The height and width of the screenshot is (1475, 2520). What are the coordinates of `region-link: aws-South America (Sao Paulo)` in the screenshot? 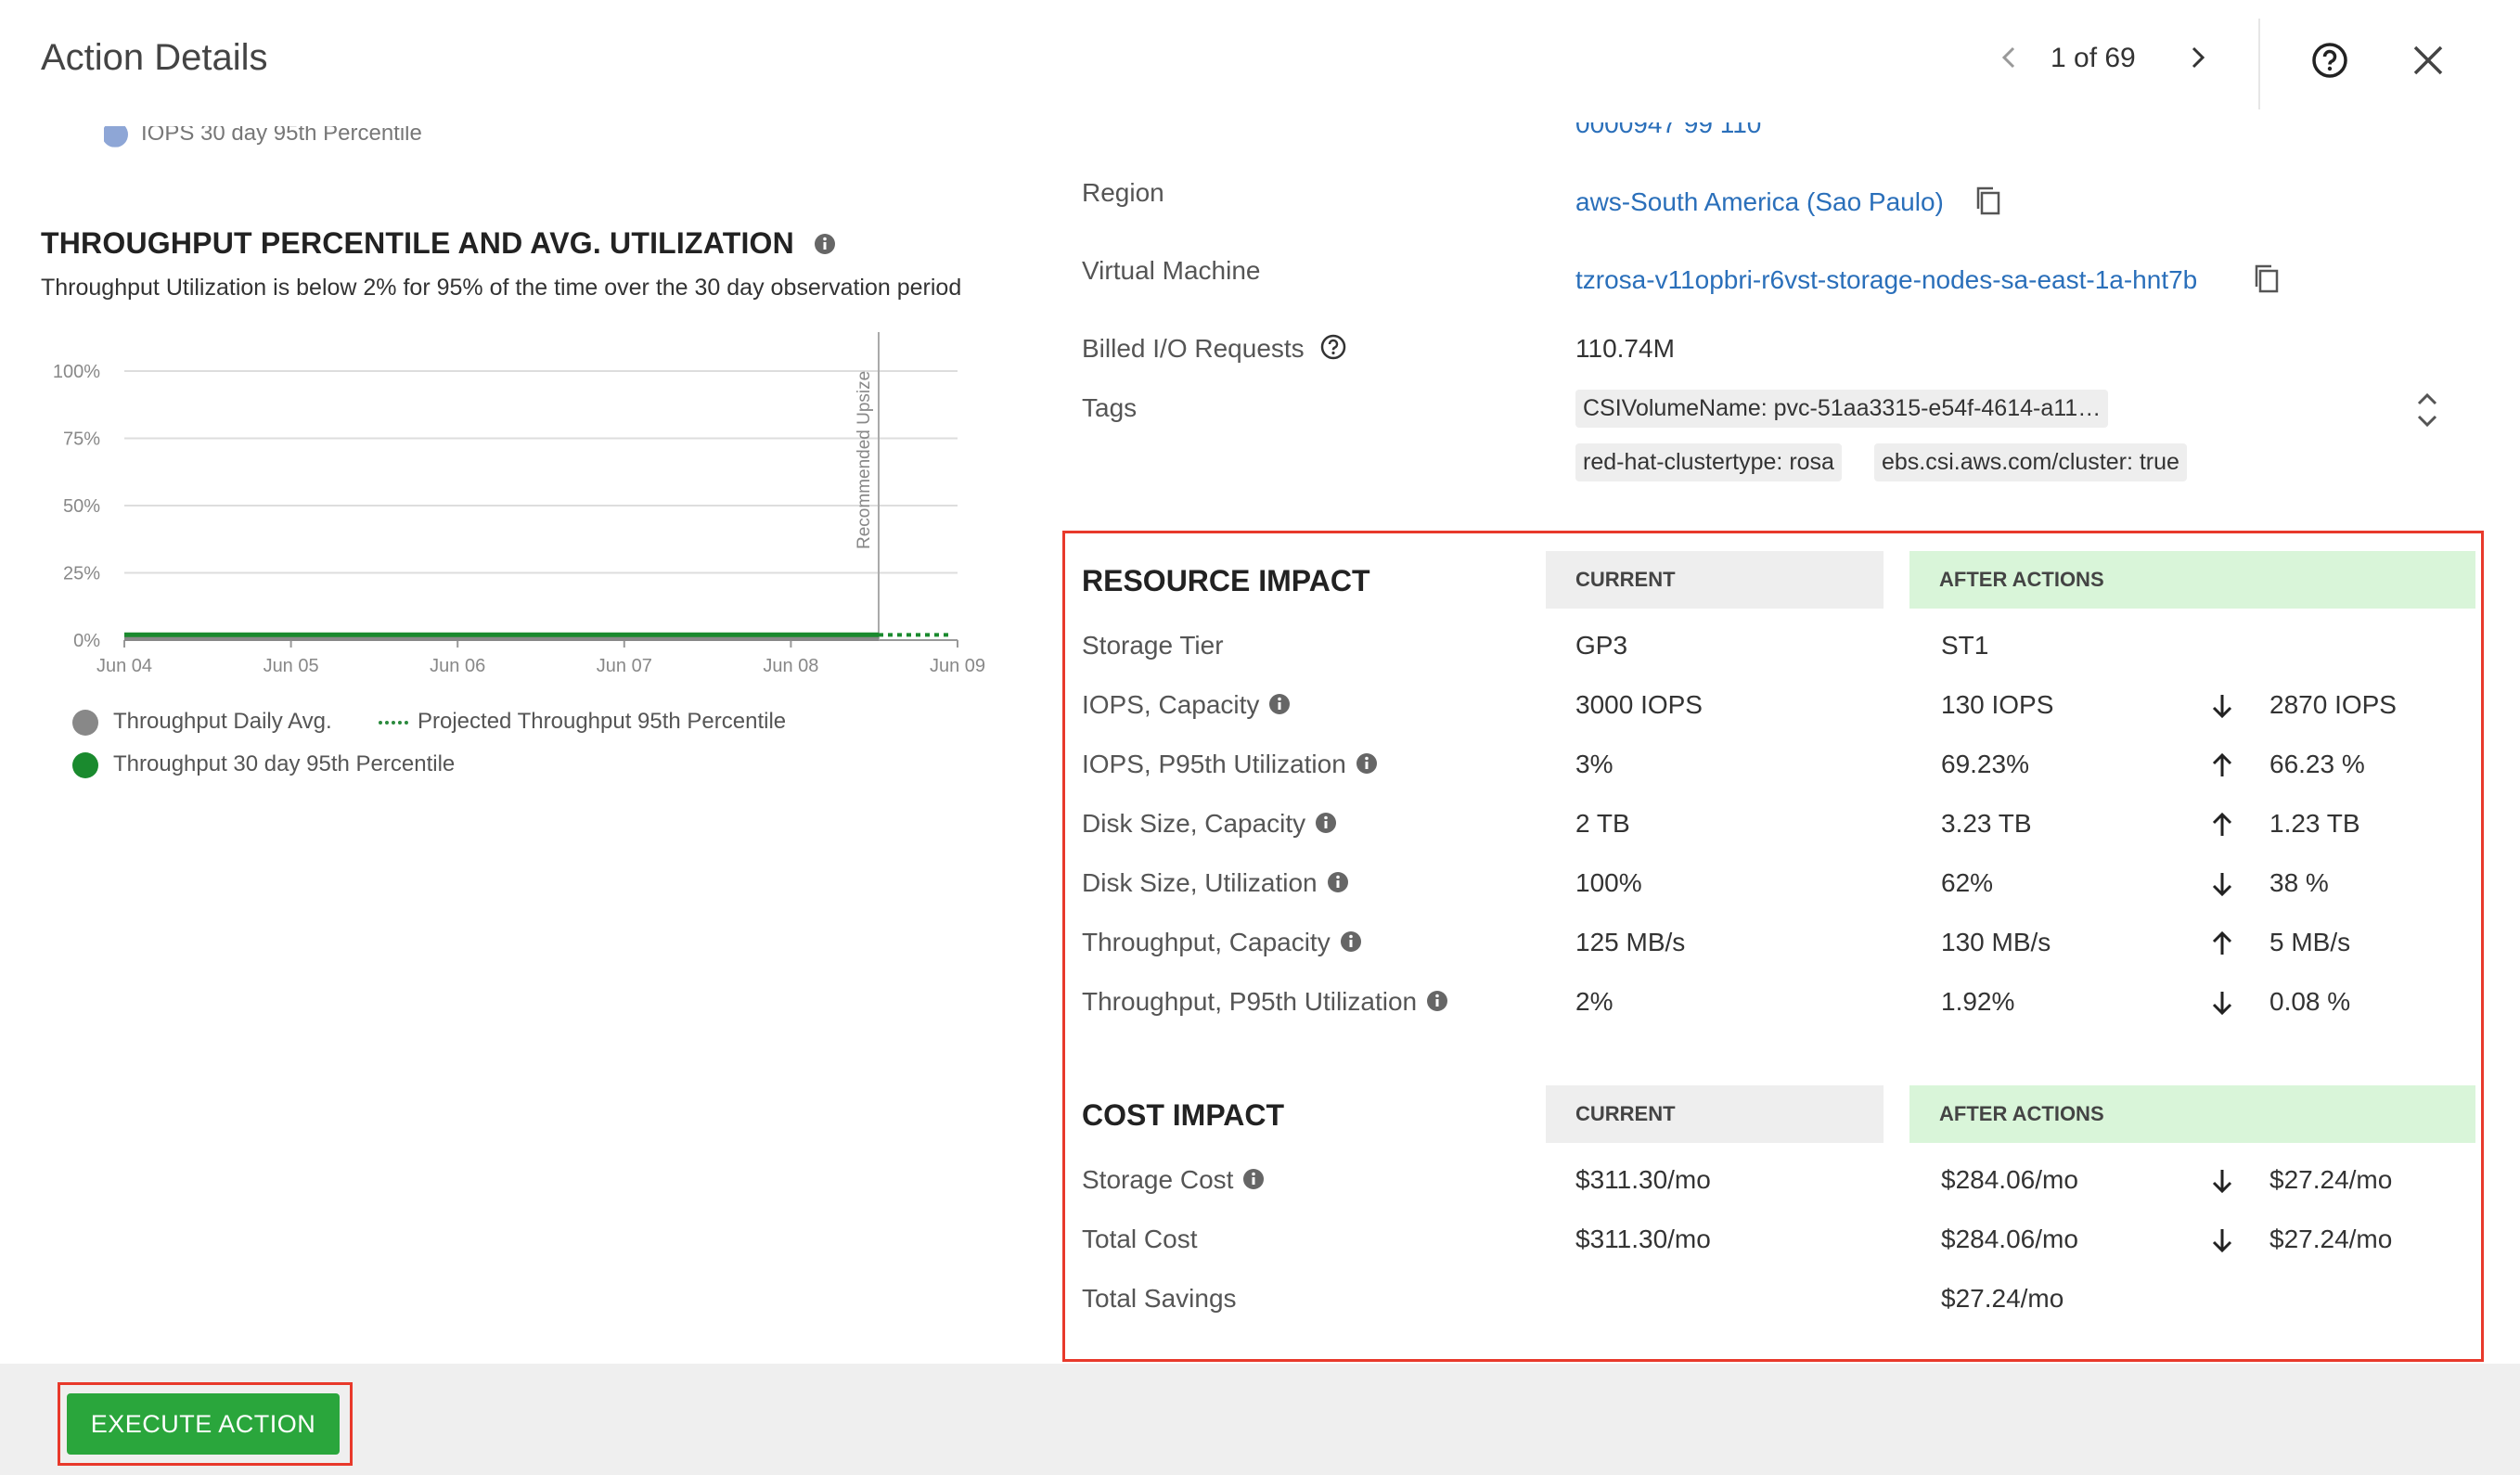 It's located at (1759, 202).